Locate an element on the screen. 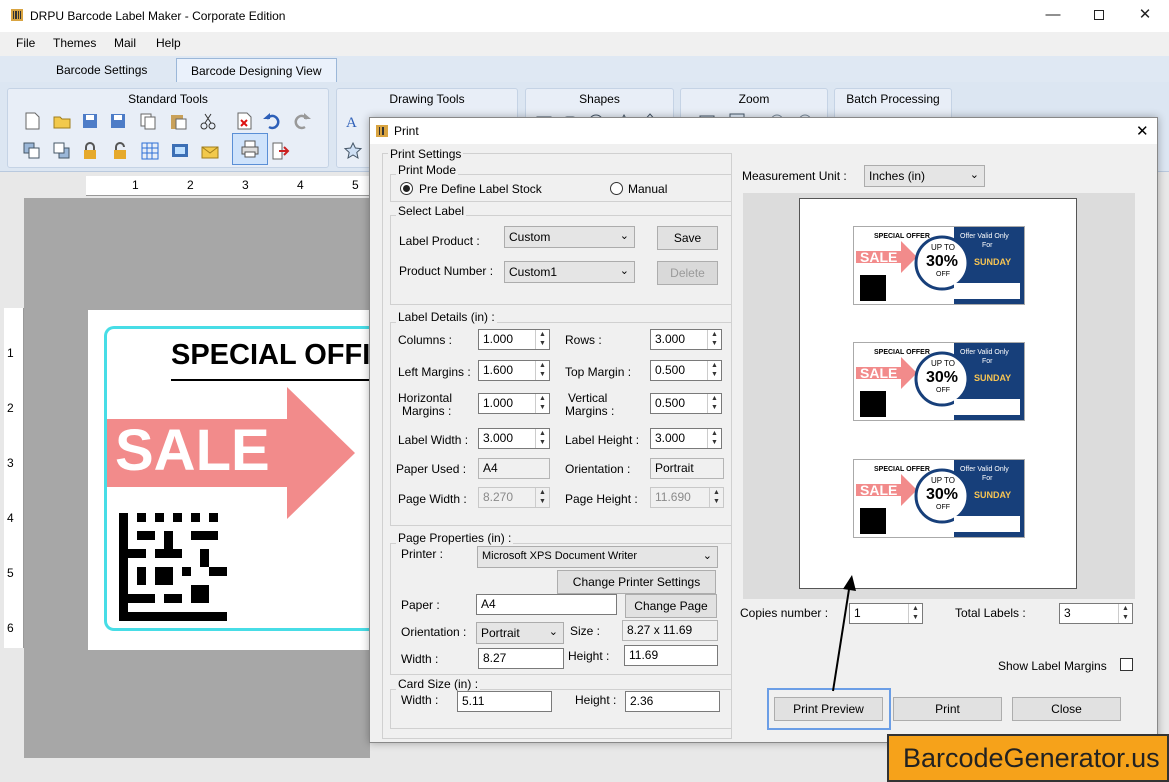 This screenshot has width=1169, height=782. menu-file: File is located at coordinates (25, 43).